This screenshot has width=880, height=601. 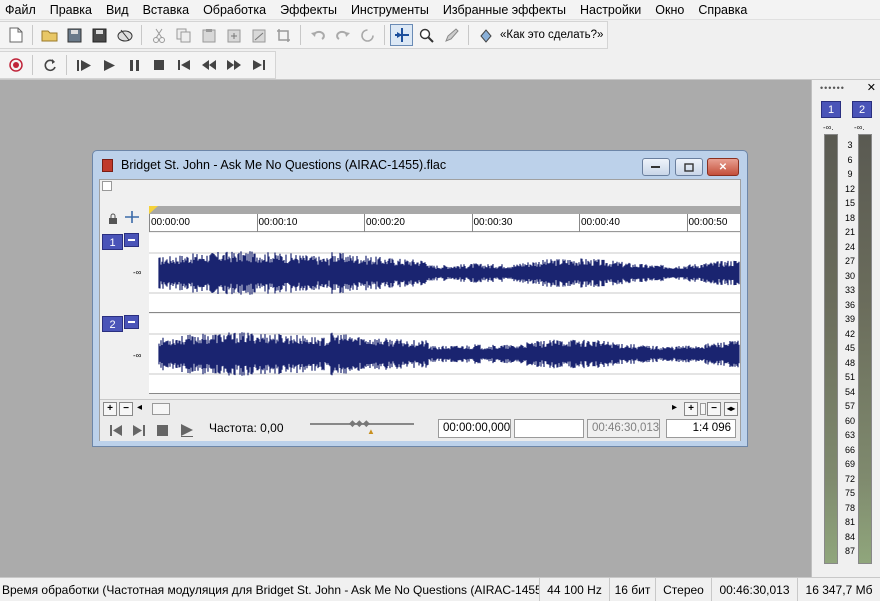 I want to click on howto-link: «Как это сделать?», so click(x=551, y=35).